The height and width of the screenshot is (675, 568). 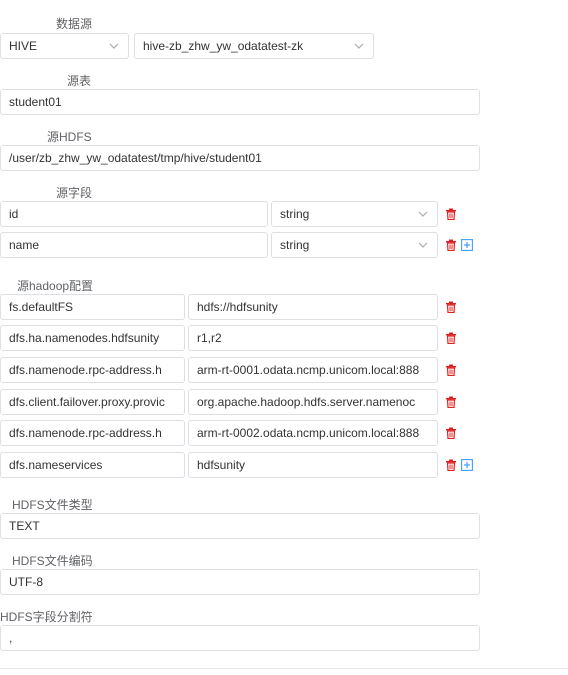 I want to click on hadoop-config-key-input: fs.defaultFS, so click(x=92, y=307).